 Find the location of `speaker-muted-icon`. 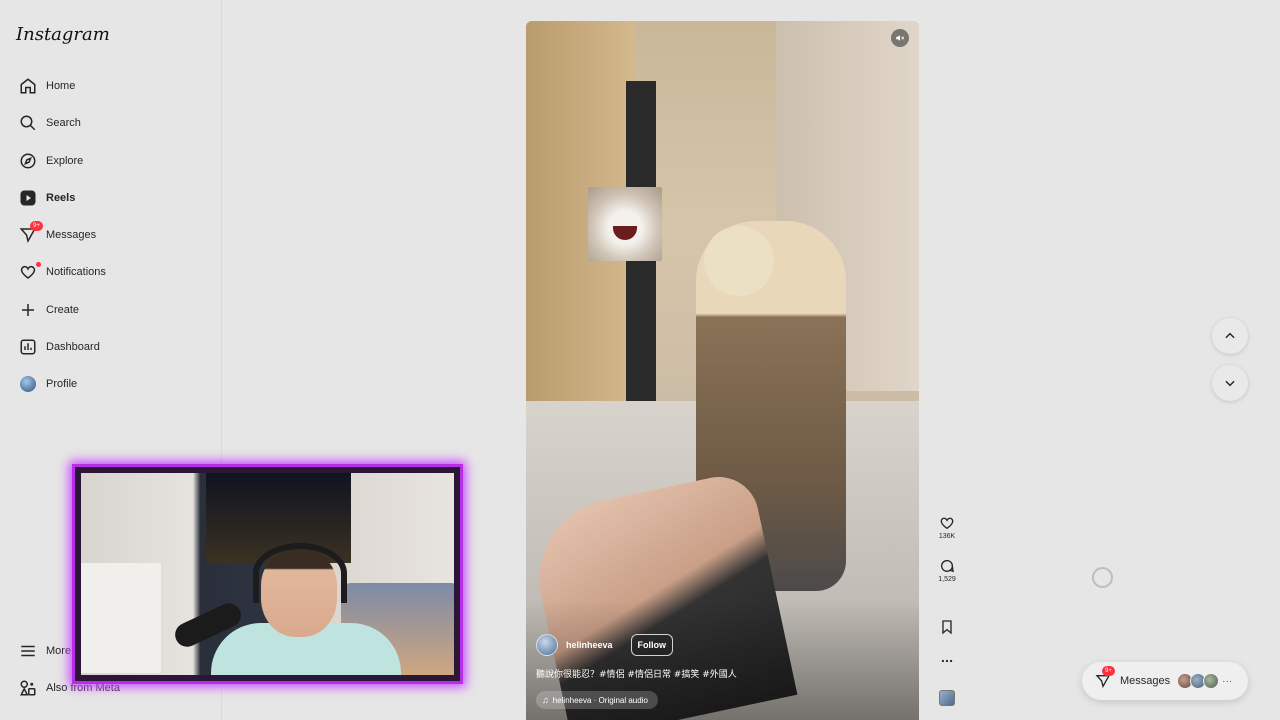

speaker-muted-icon is located at coordinates (900, 38).